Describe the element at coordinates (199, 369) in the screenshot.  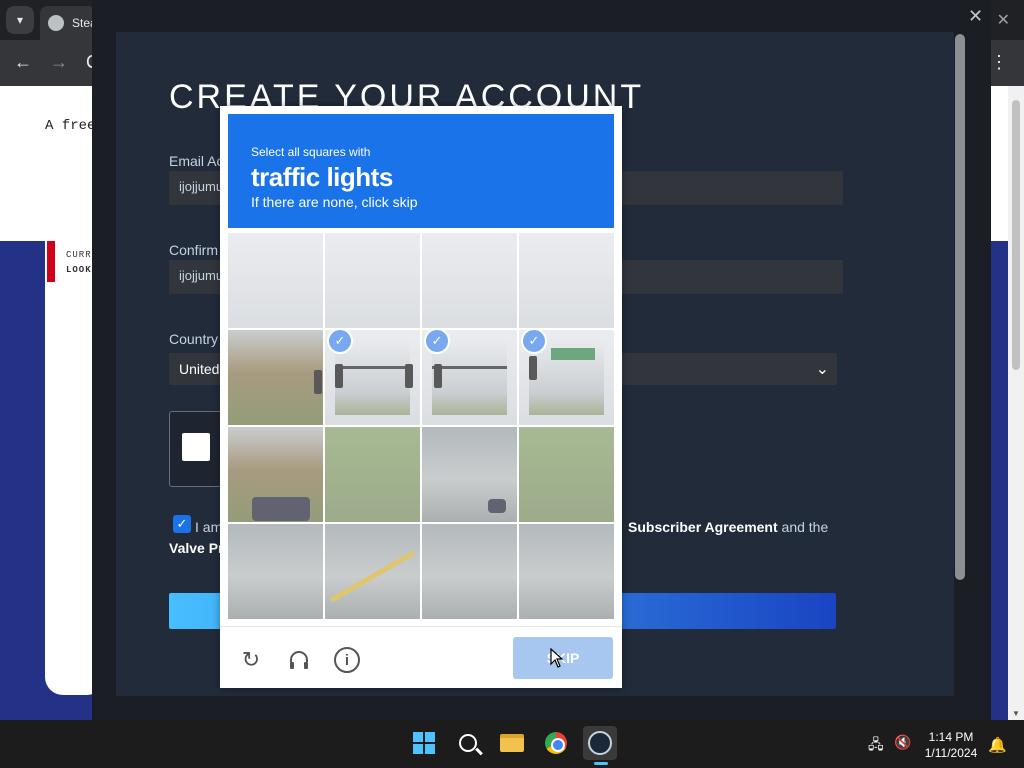
I see `country-value: United` at that location.